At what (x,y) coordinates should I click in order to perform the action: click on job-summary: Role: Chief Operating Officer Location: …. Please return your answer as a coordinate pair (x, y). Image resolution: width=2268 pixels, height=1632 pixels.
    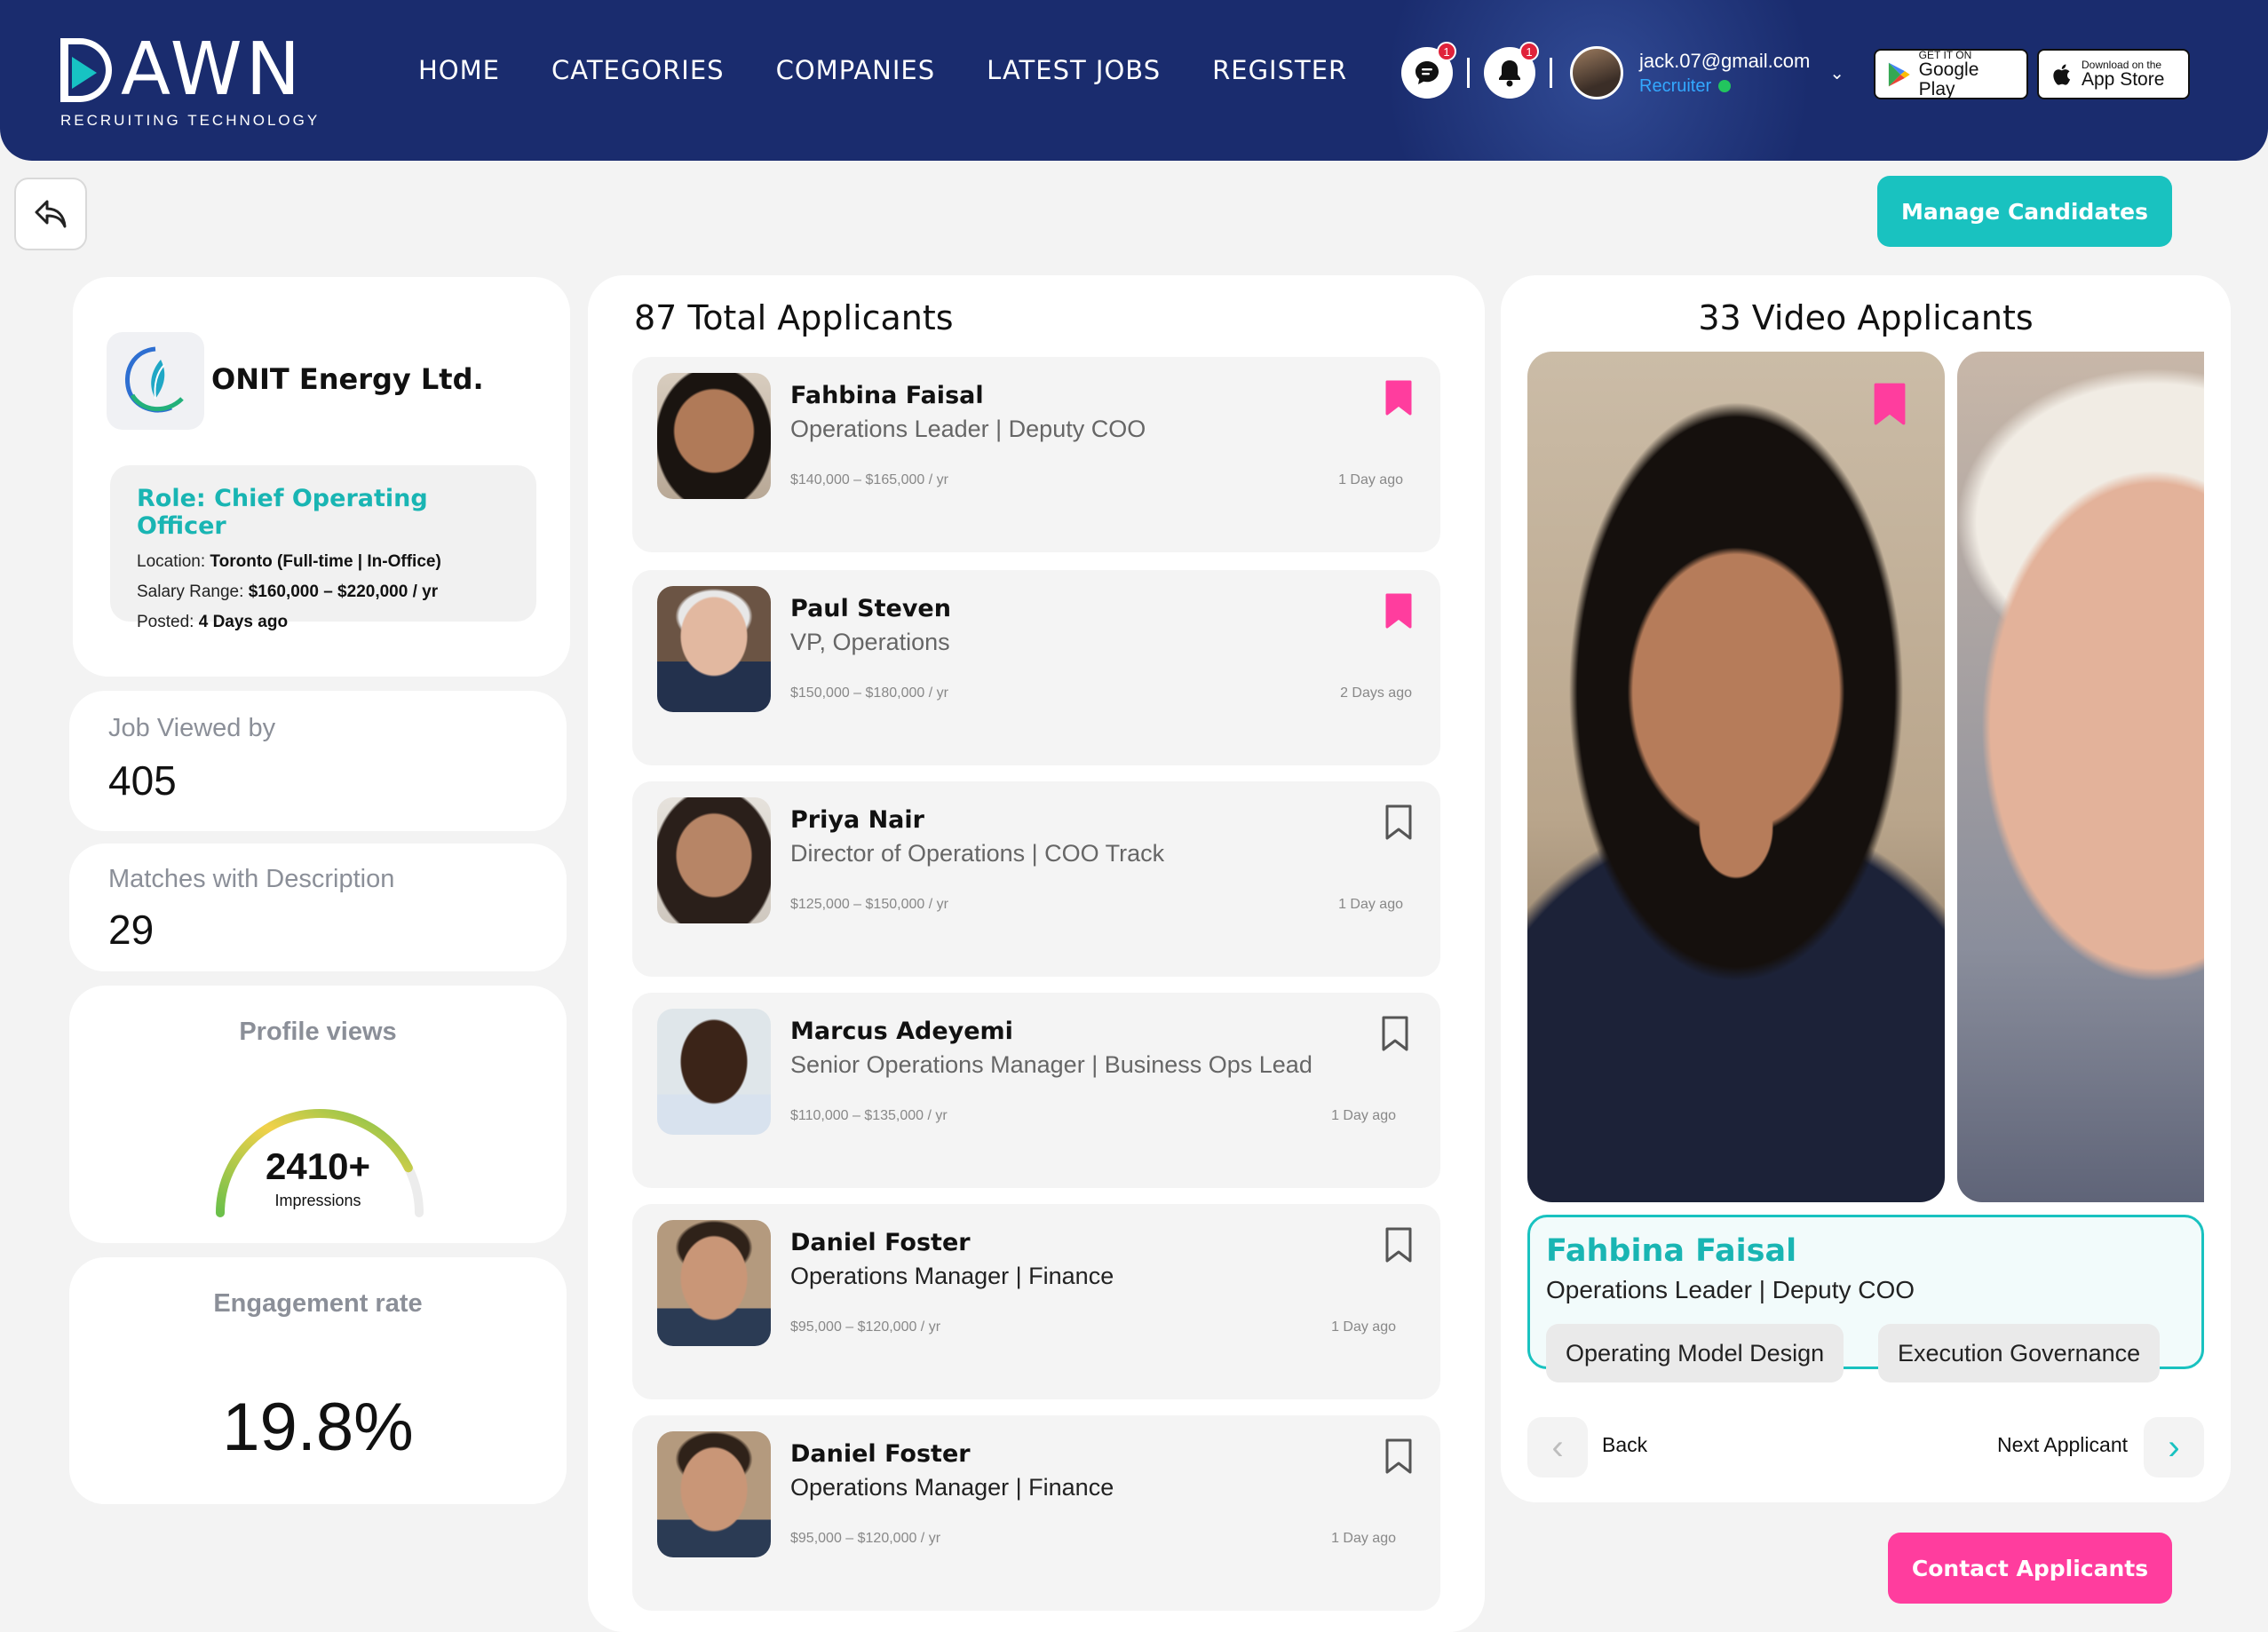
    Looking at the image, I should click on (323, 548).